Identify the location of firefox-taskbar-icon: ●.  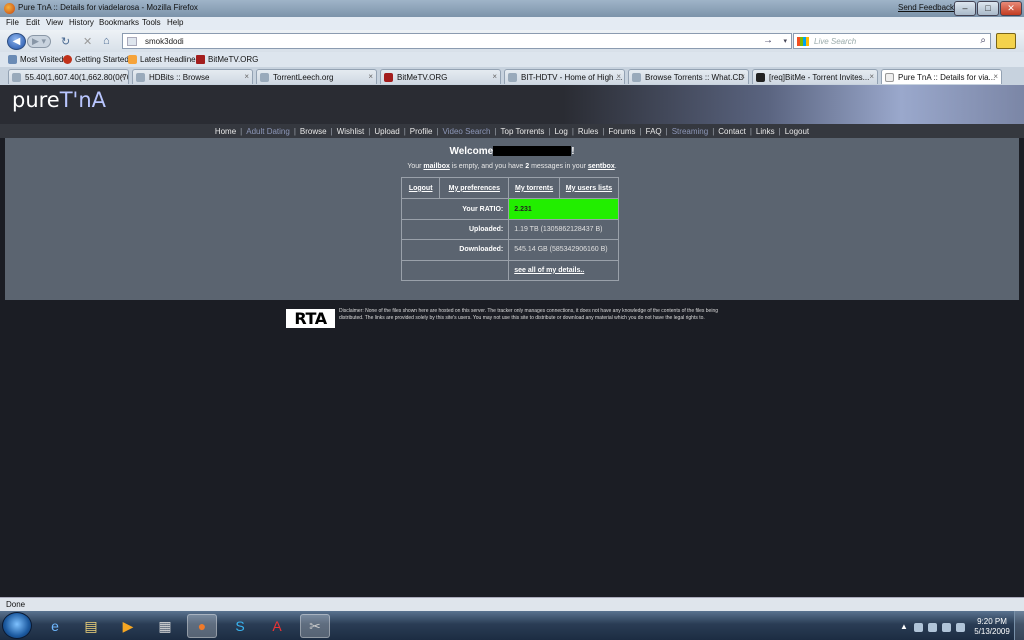
(202, 626).